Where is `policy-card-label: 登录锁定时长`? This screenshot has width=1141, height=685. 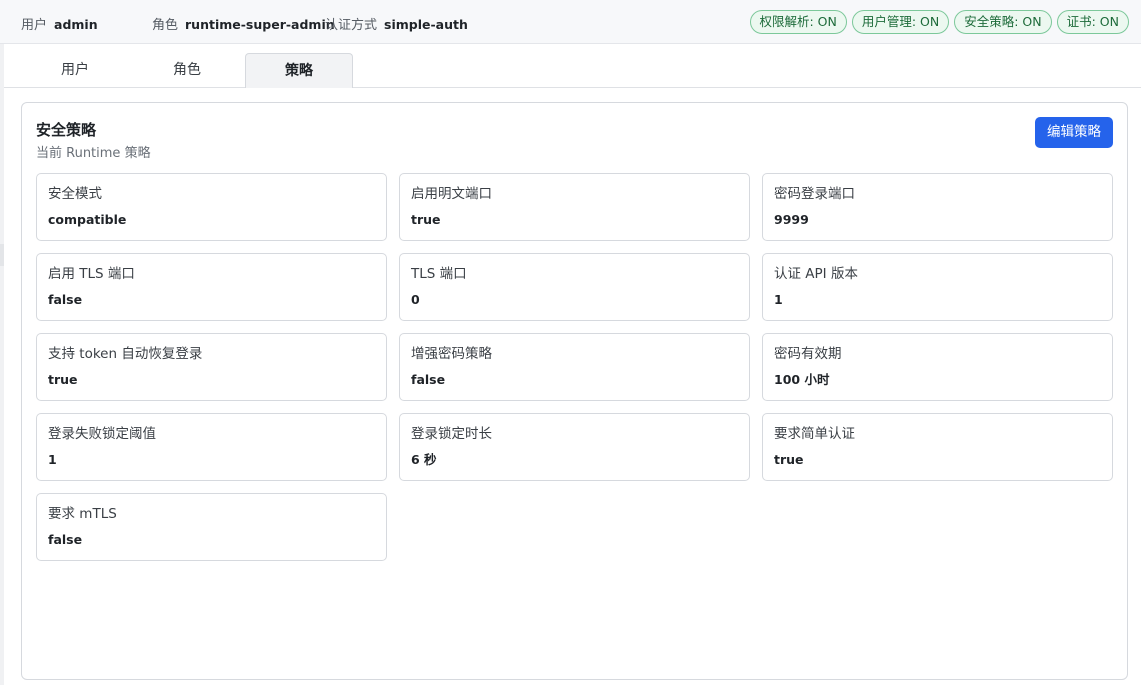 policy-card-label: 登录锁定时长 is located at coordinates (451, 434).